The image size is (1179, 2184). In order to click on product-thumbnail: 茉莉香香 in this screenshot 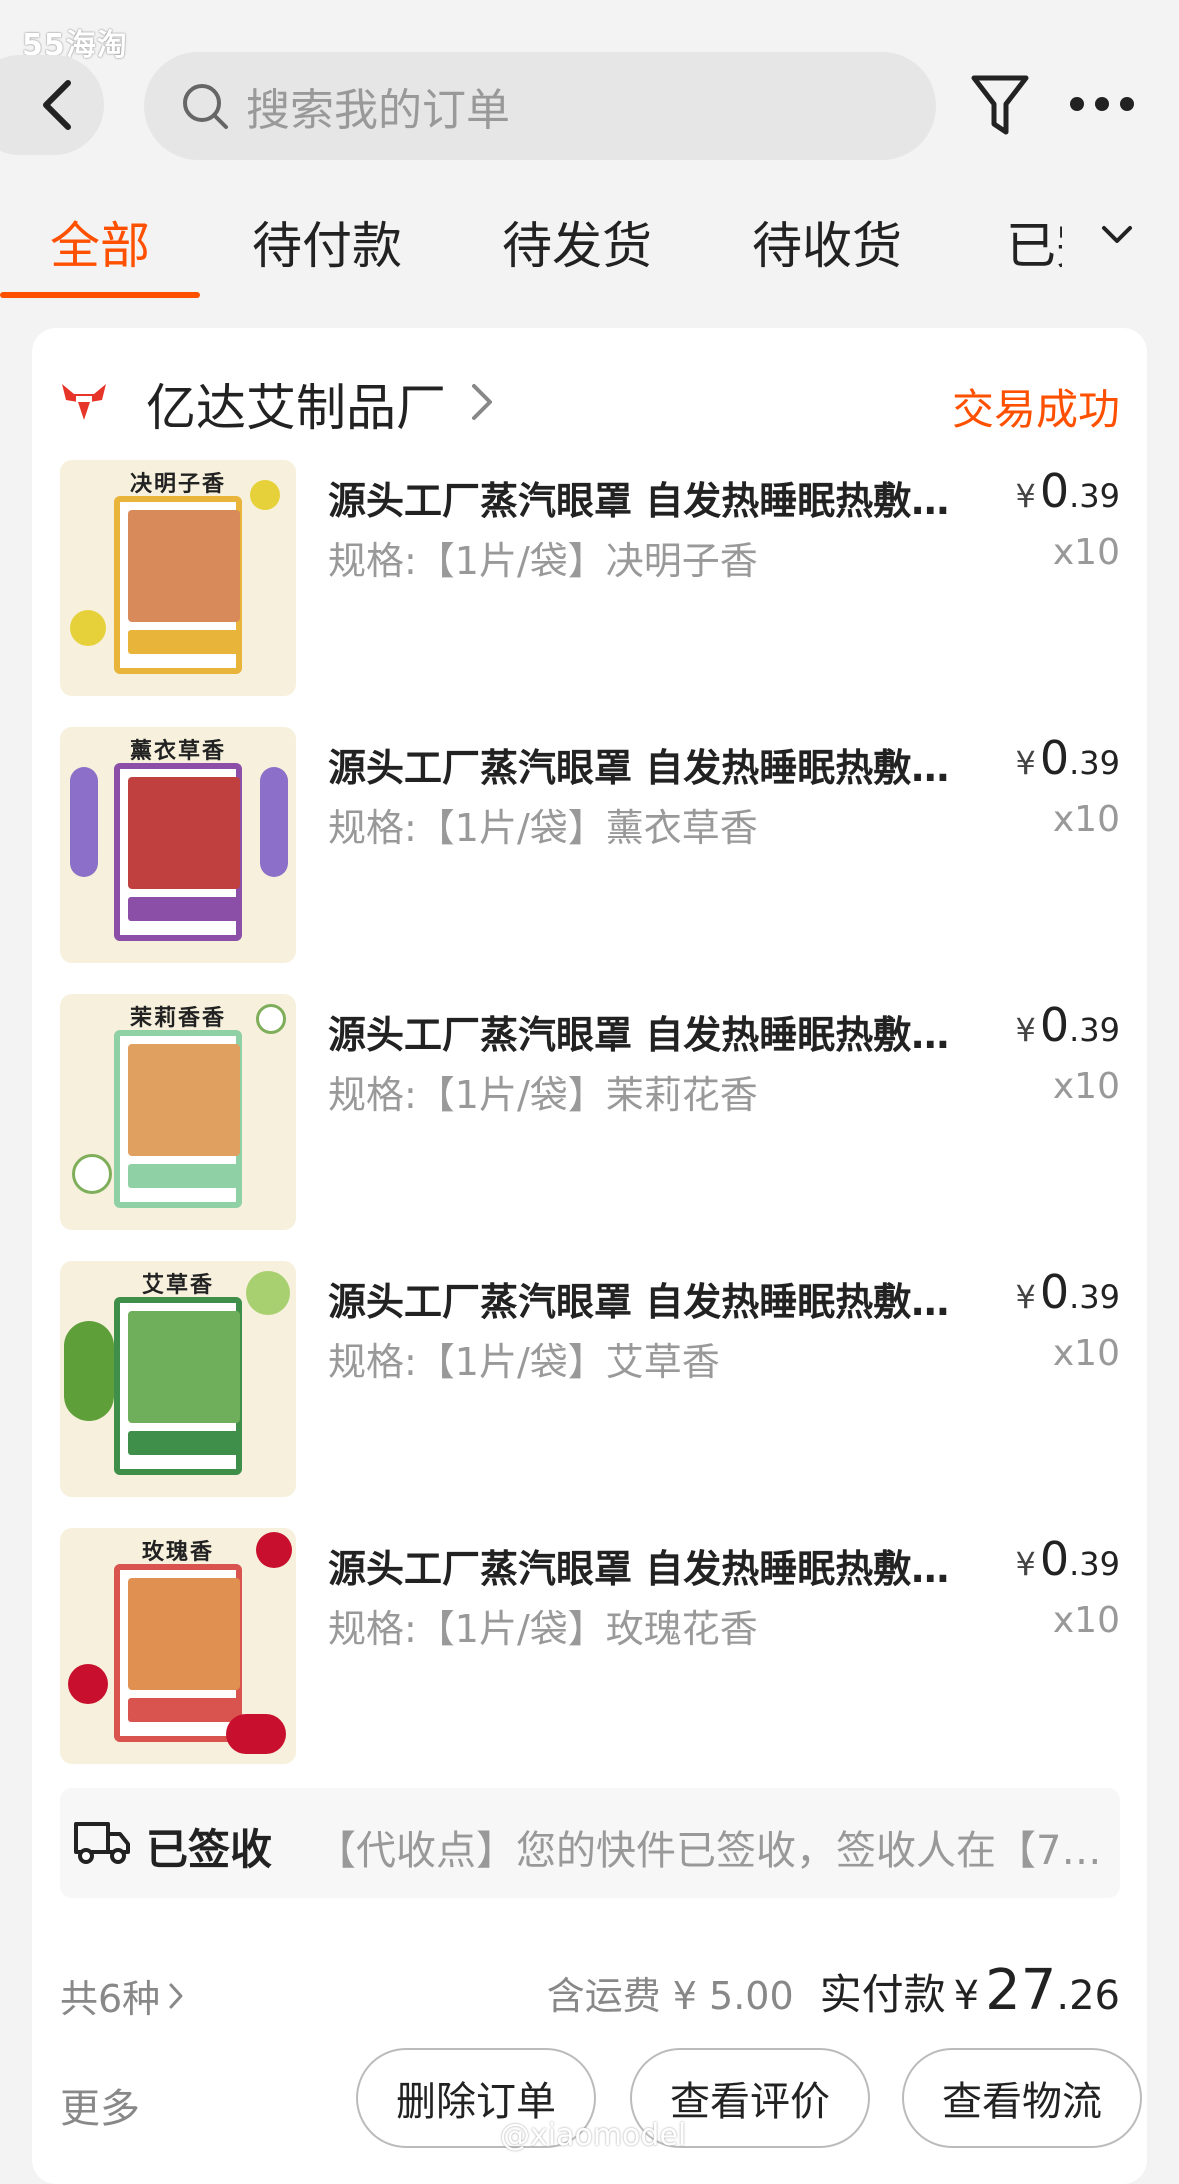, I will do `click(178, 1112)`.